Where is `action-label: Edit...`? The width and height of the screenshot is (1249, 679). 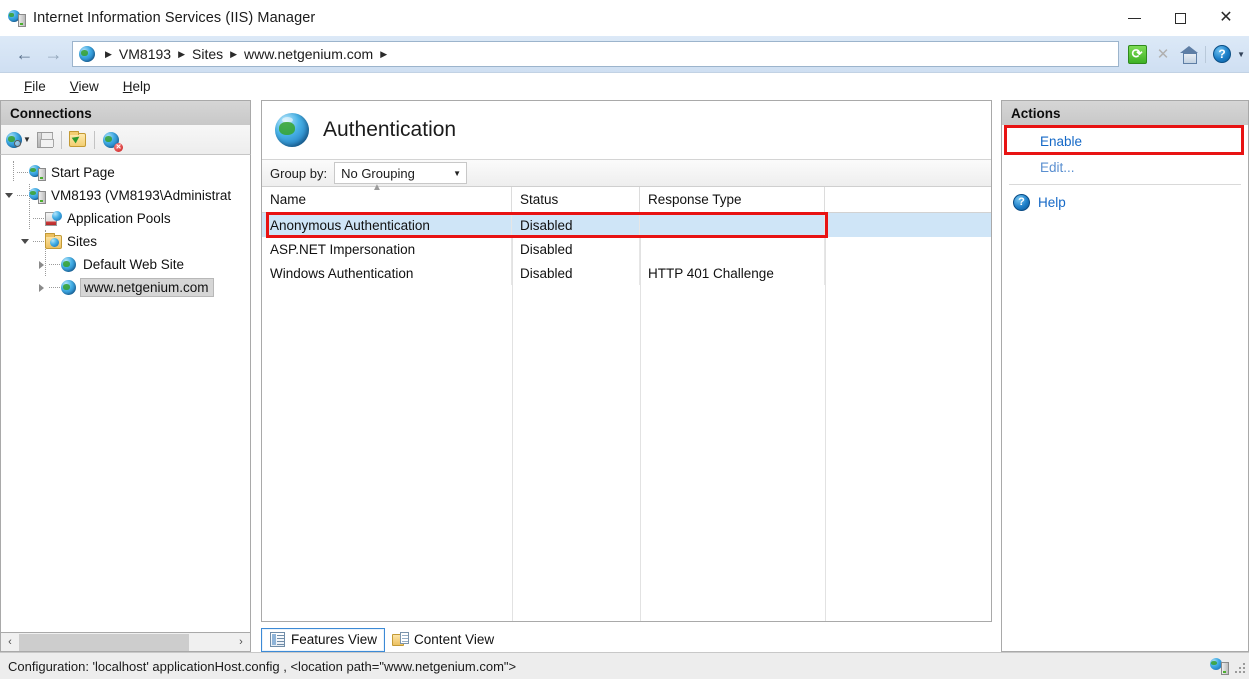
action-label: Edit... is located at coordinates (1057, 167).